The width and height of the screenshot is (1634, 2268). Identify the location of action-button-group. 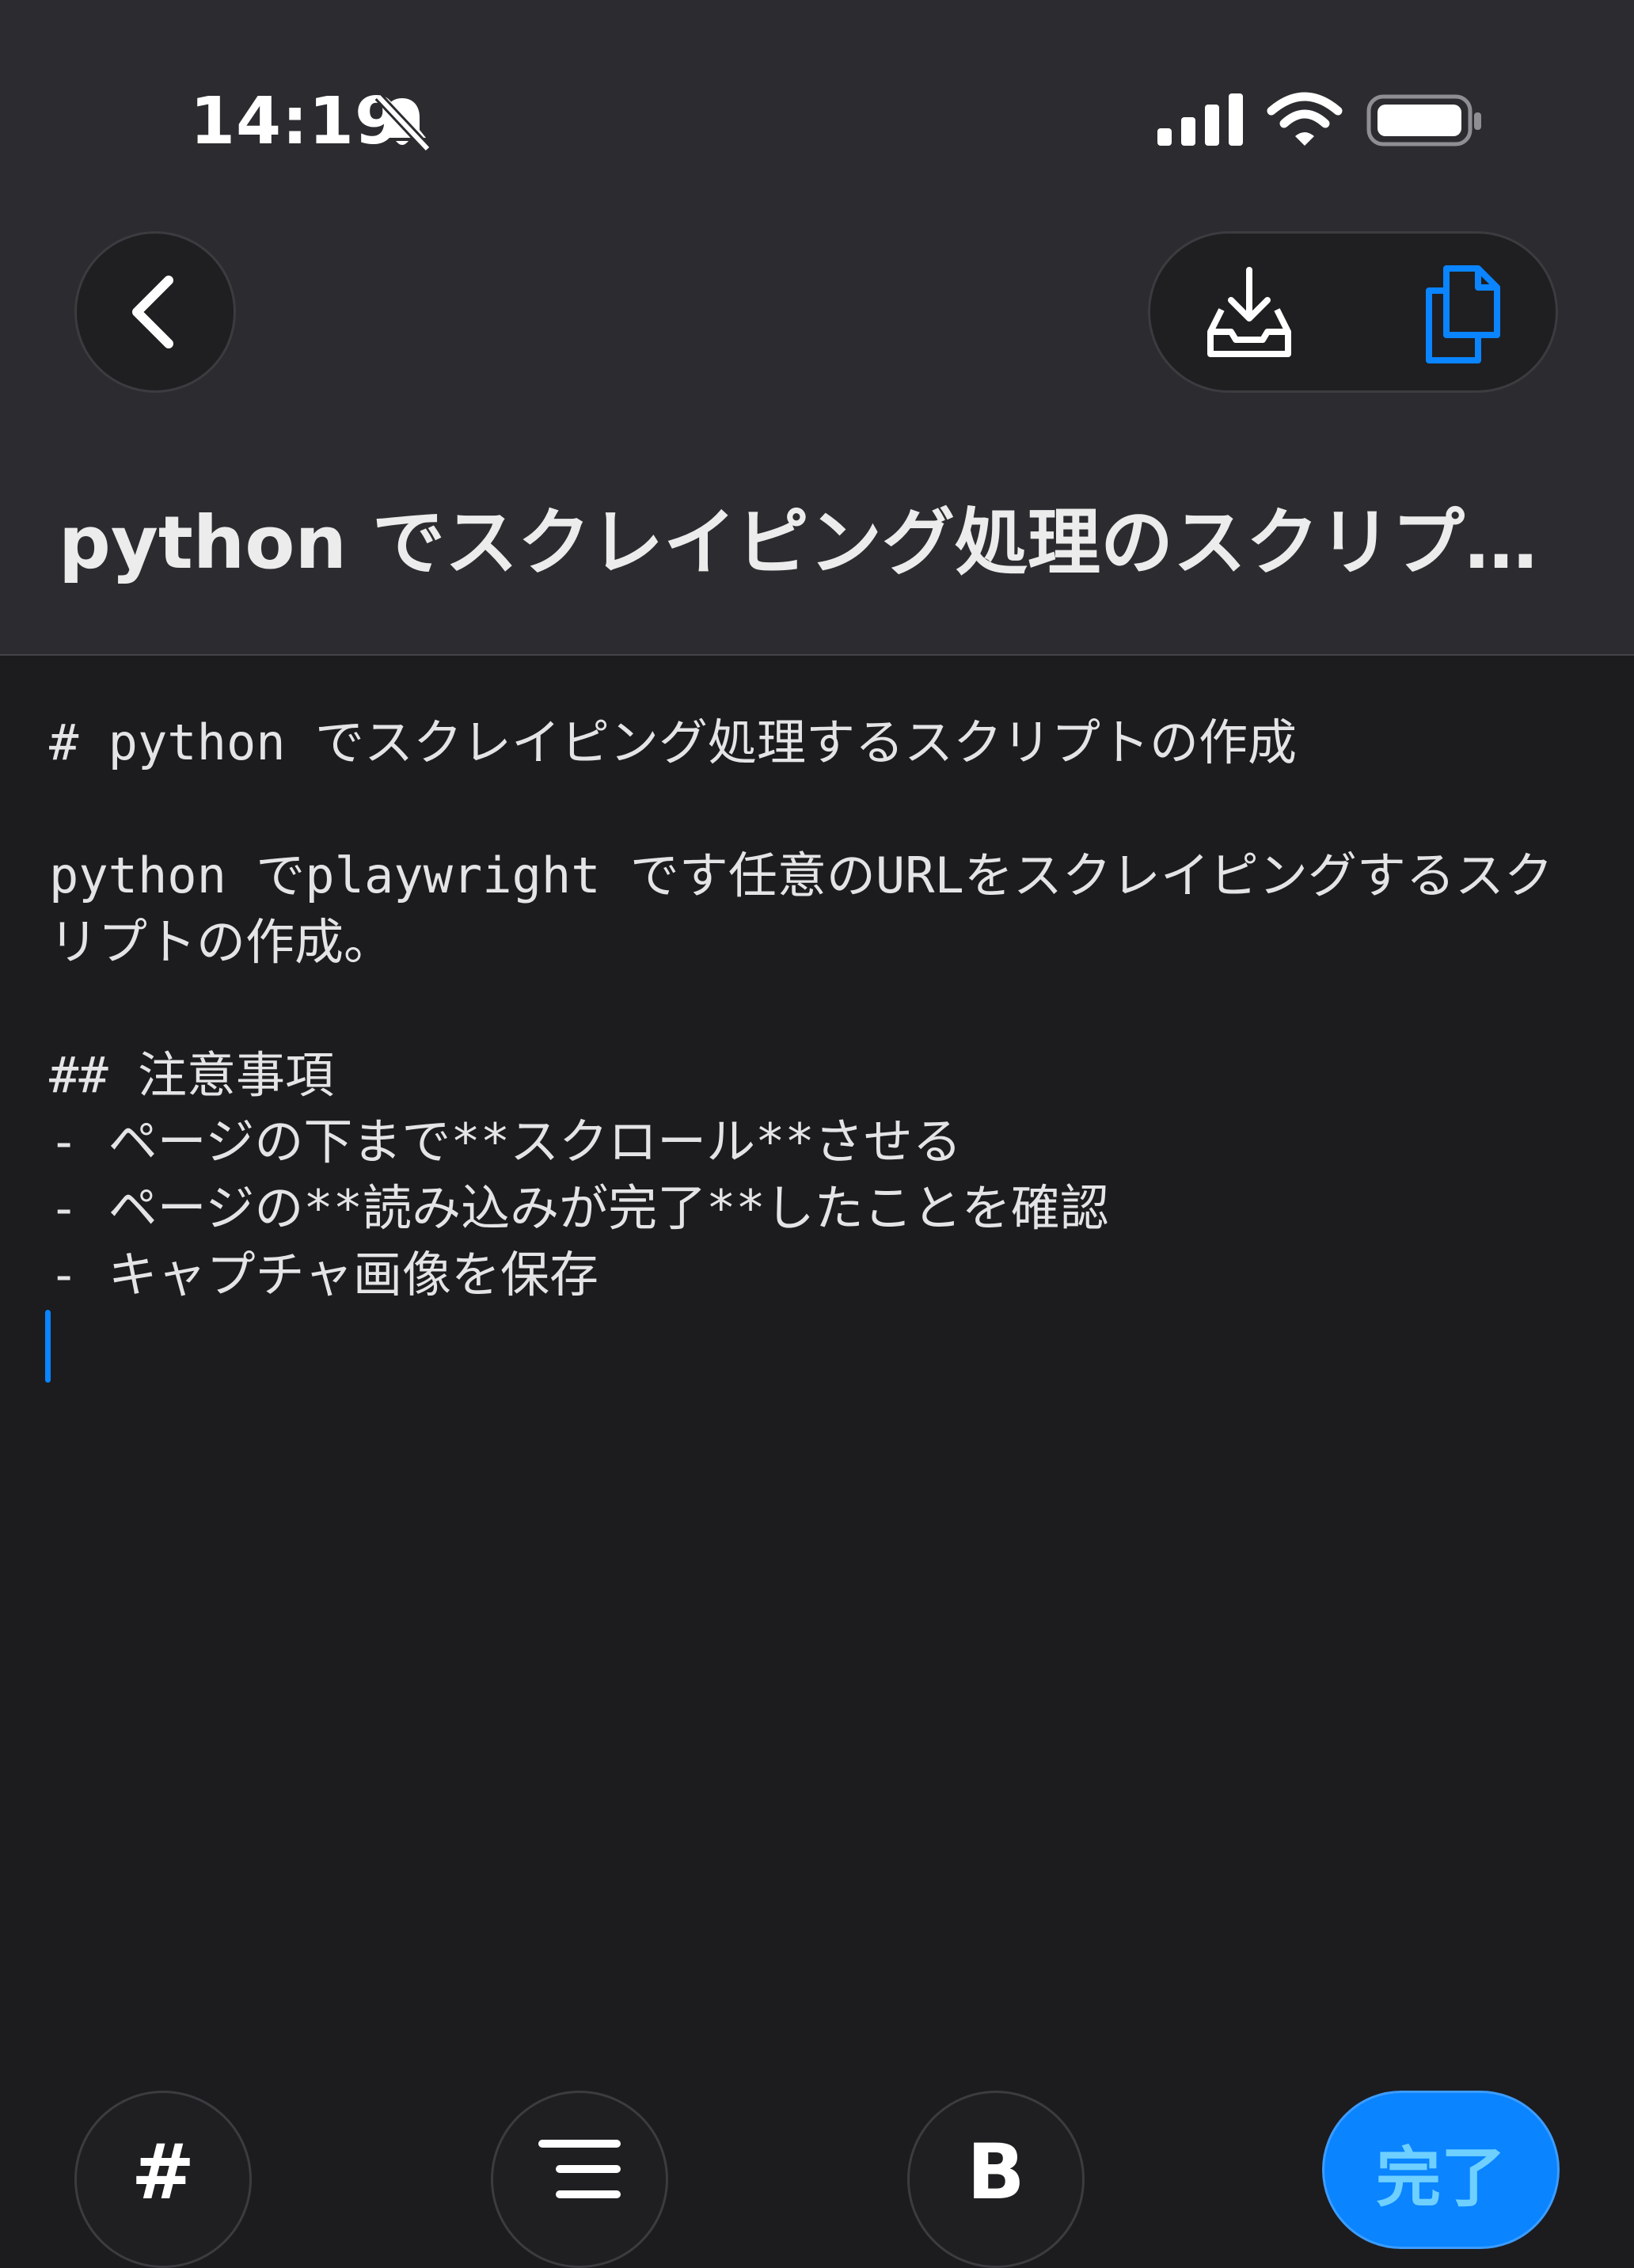
(1353, 312).